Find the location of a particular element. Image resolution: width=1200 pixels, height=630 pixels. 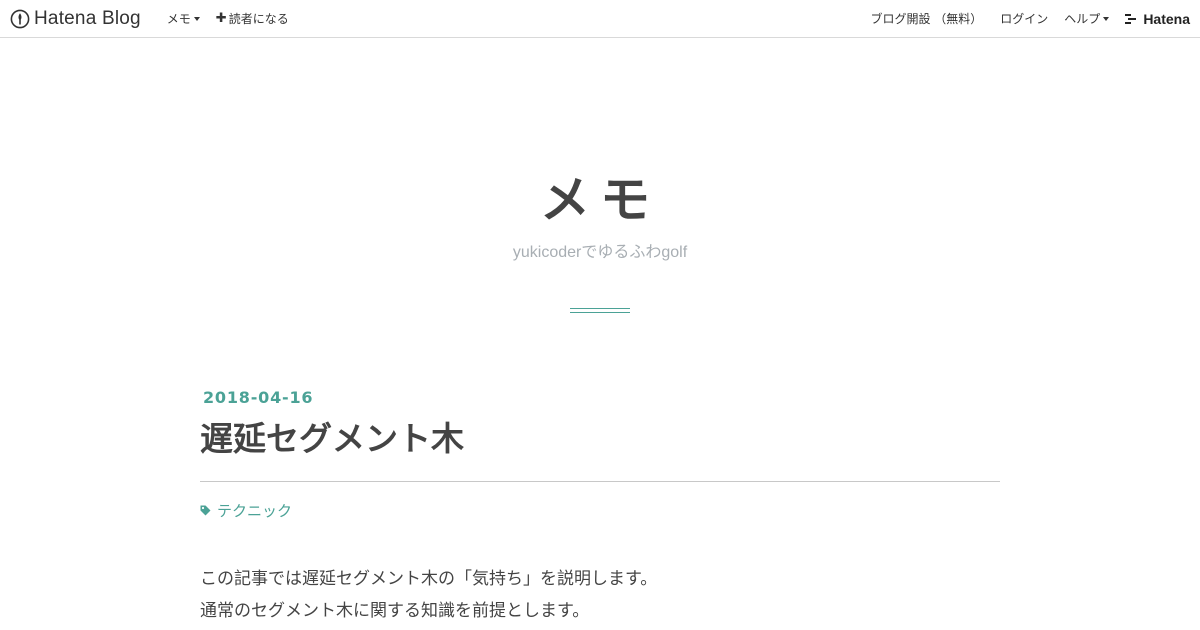

subscribe-button: ✚ 読者になる is located at coordinates (252, 18).